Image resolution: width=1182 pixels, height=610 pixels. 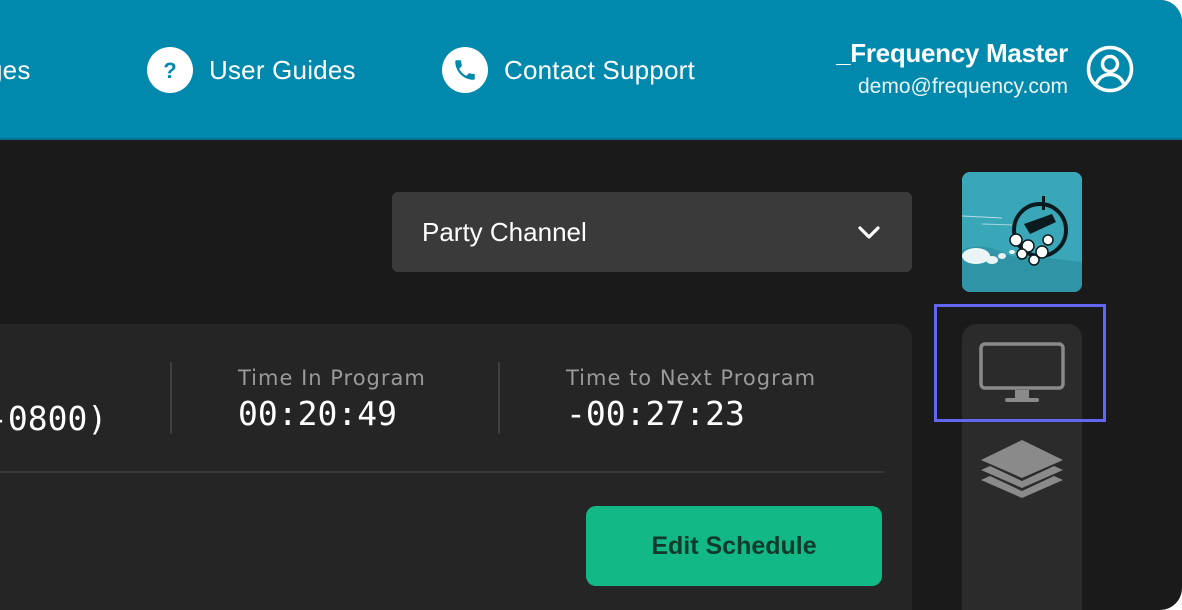 I want to click on nav-contact-support-link: Contact Support, so click(x=568, y=70).